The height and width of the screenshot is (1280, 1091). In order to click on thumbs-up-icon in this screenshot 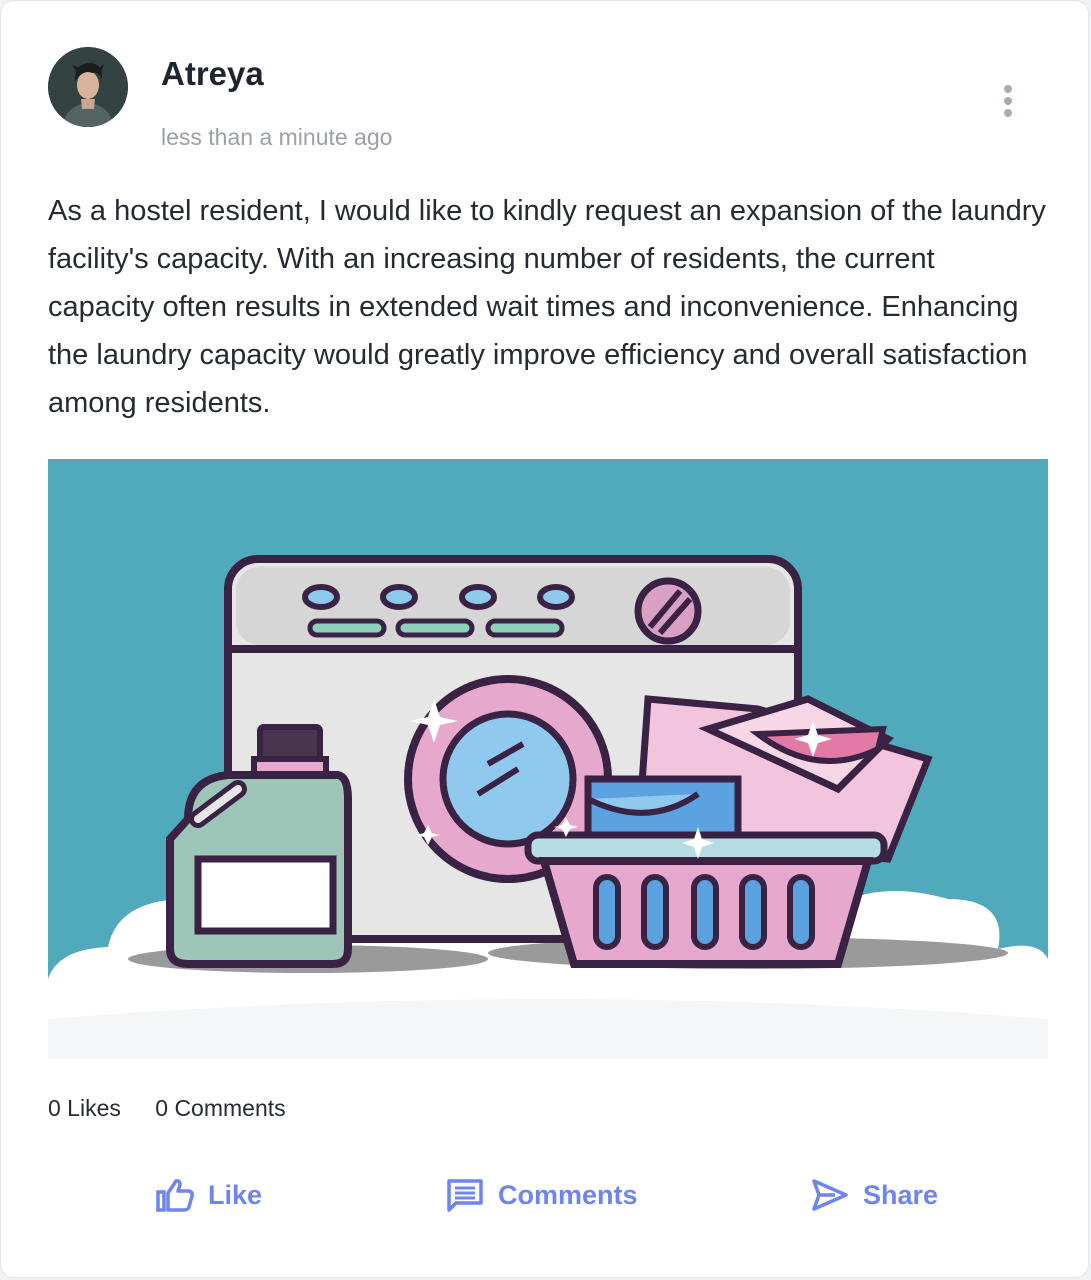, I will do `click(175, 1195)`.